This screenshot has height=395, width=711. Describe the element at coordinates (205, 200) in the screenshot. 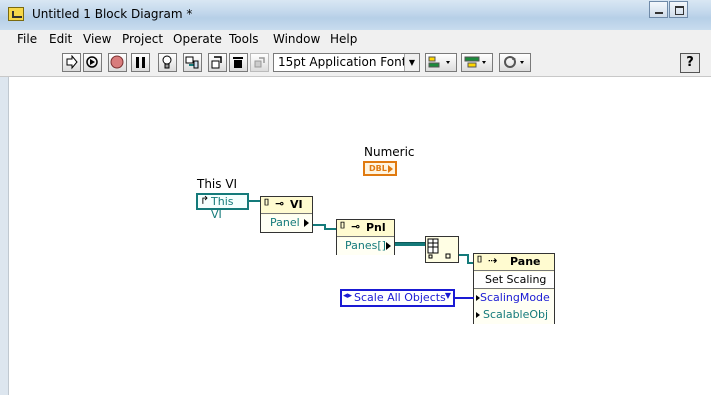

I see `vi-ref-arrow-icon: ↱` at that location.